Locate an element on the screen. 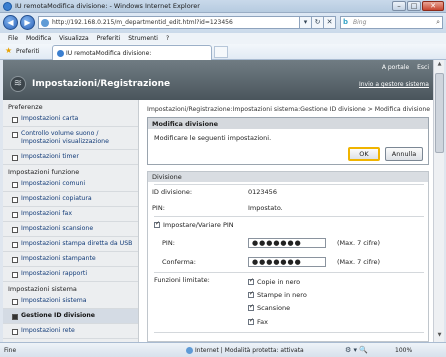 The width and height of the screenshot is (446, 357). status-text: Fine is located at coordinates (10, 350).